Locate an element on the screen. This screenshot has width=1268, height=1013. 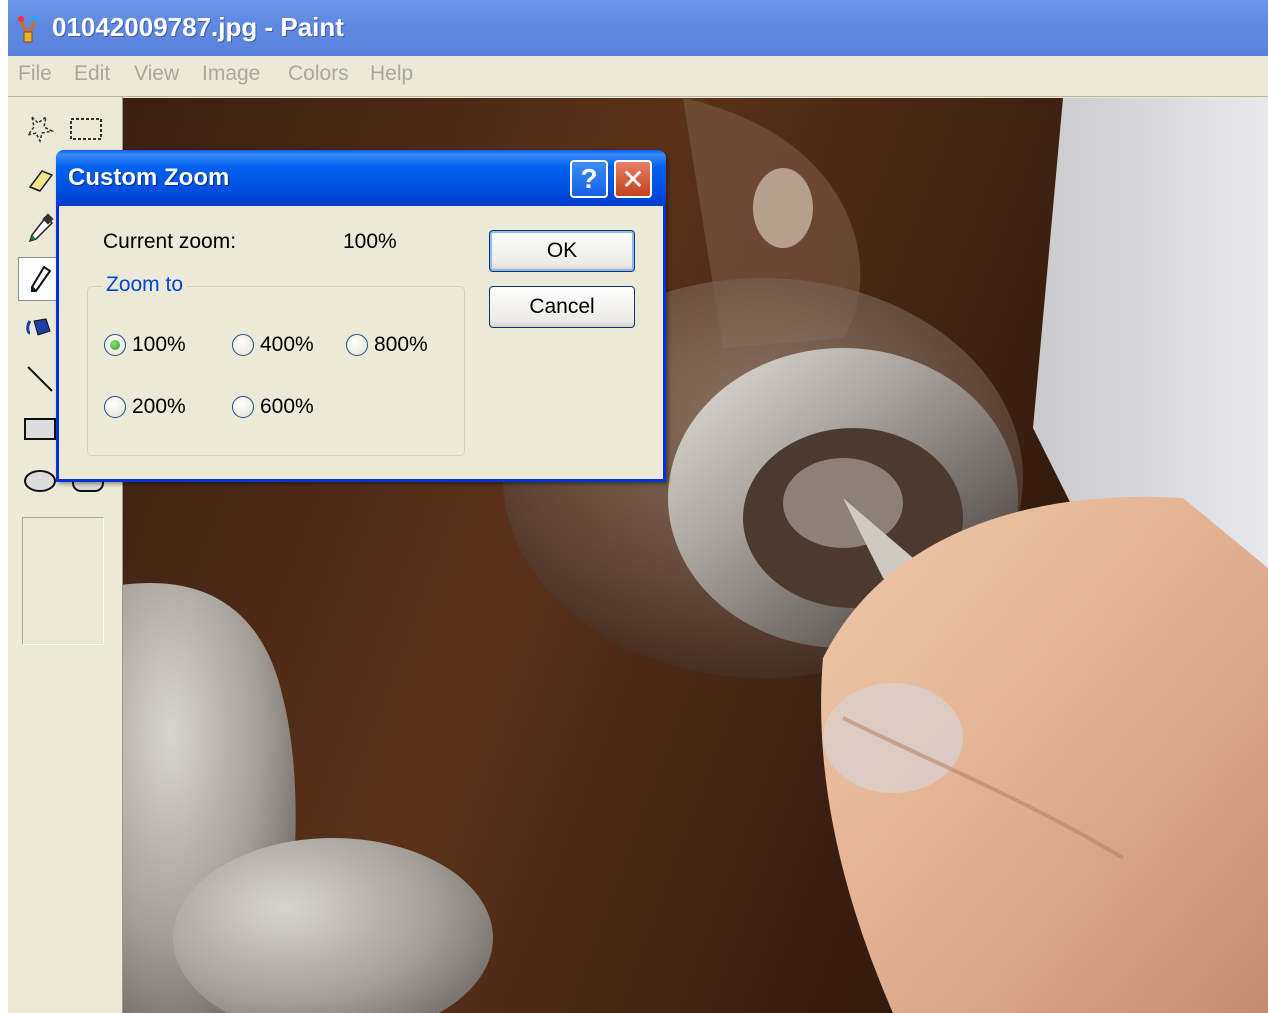
zoom-600-radio: 600% is located at coordinates (273, 407).